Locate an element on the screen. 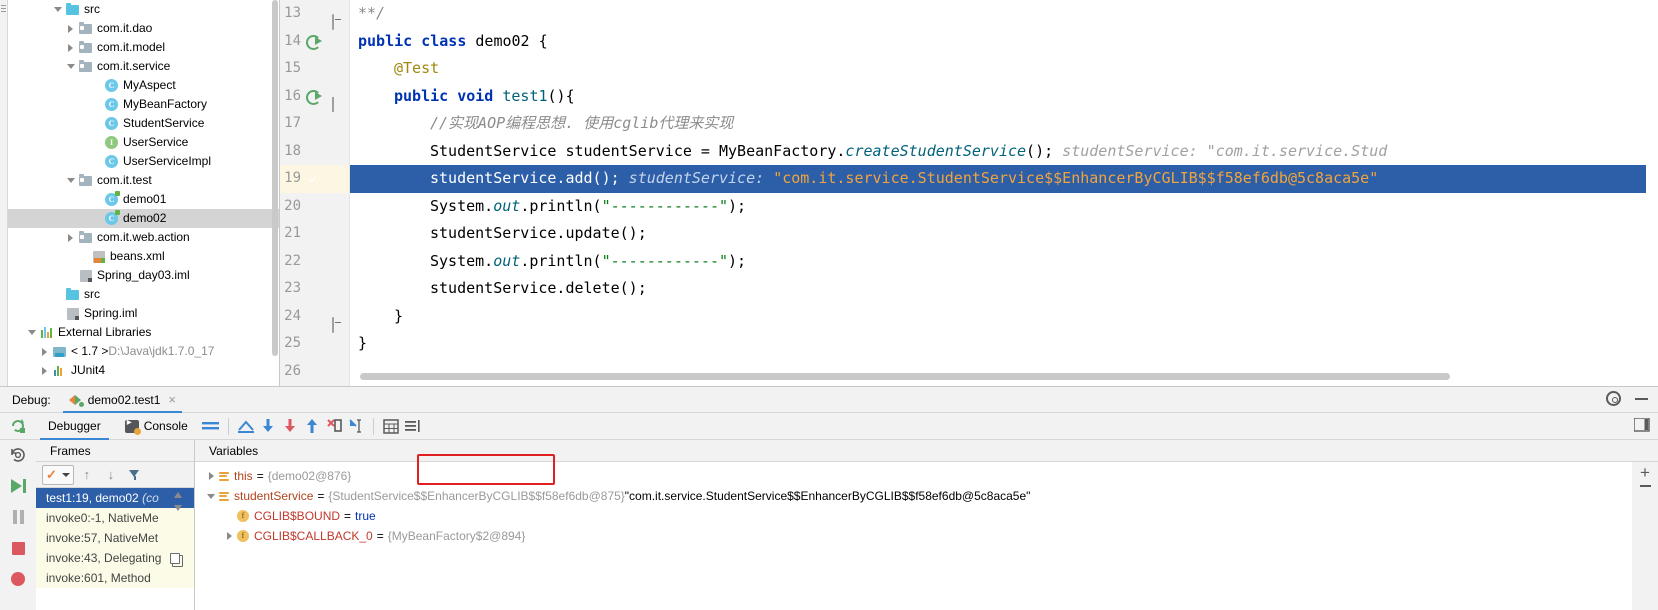  tree-item-studentservice: C StudentService is located at coordinates (143, 123).